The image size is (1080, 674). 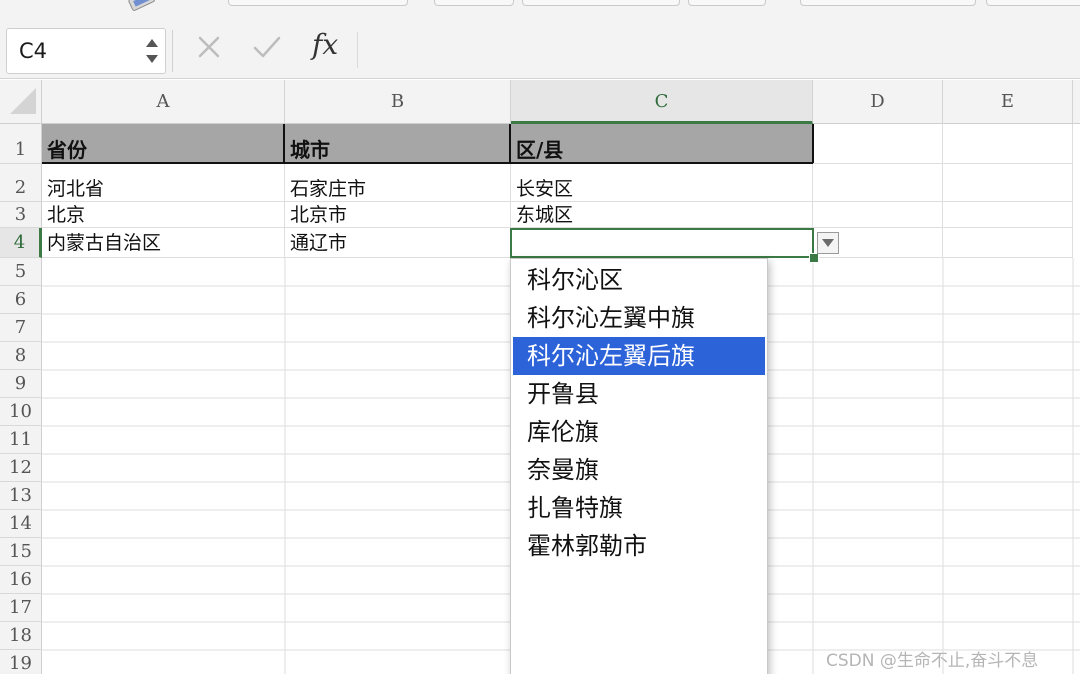 What do you see at coordinates (1008, 102) in the screenshot?
I see `column-header-e: E` at bounding box center [1008, 102].